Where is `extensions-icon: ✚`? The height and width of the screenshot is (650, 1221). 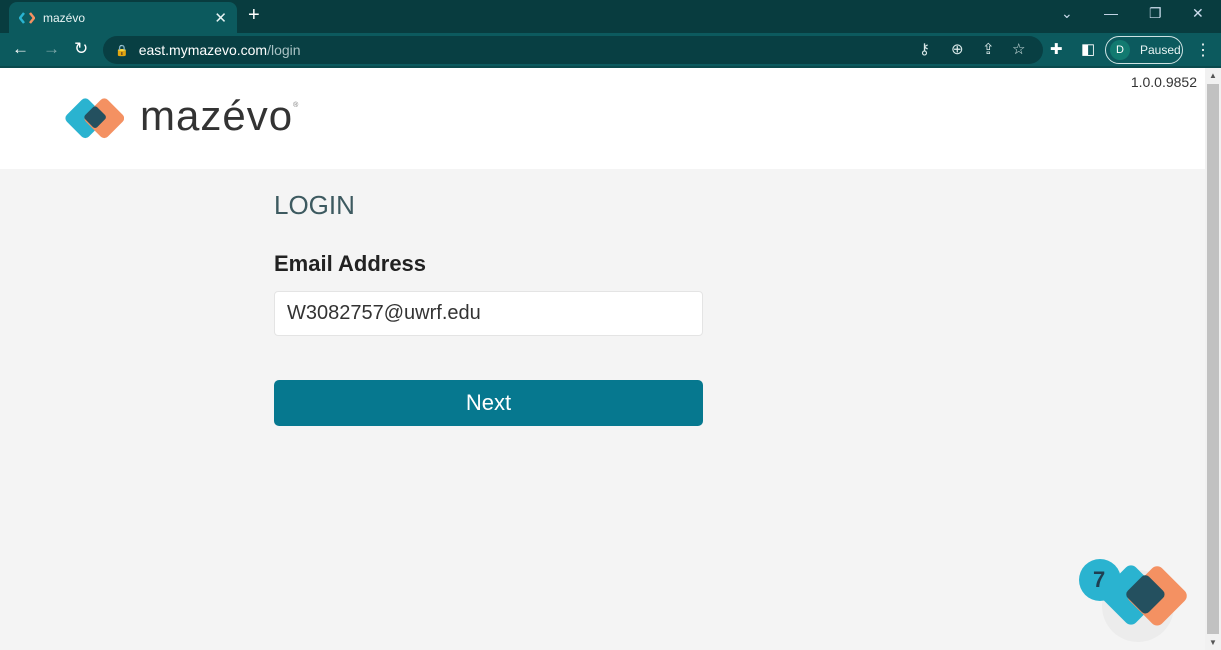
extensions-icon: ✚ is located at coordinates (1056, 49).